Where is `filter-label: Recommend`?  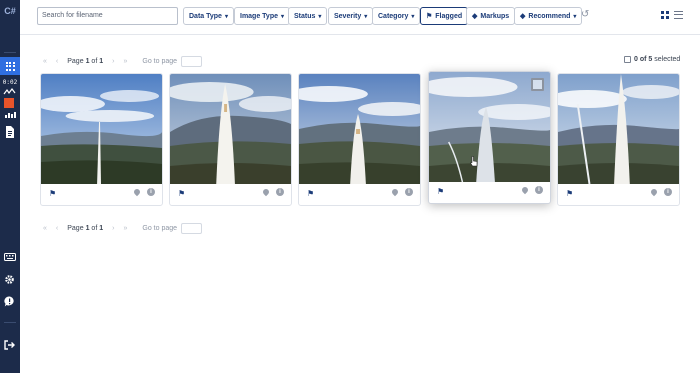
filter-label: Recommend is located at coordinates (549, 16).